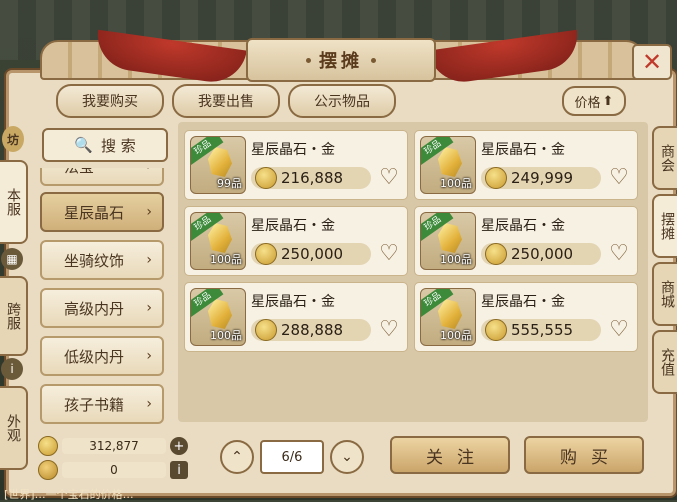  What do you see at coordinates (94, 212) in the screenshot?
I see `category-label: 星辰晶石` at bounding box center [94, 212].